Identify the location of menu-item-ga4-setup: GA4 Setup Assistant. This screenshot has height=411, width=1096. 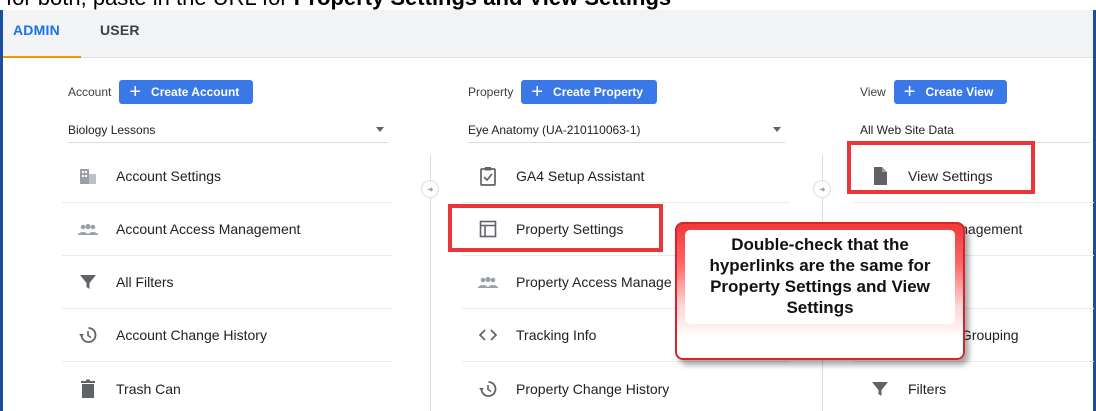
(626, 176).